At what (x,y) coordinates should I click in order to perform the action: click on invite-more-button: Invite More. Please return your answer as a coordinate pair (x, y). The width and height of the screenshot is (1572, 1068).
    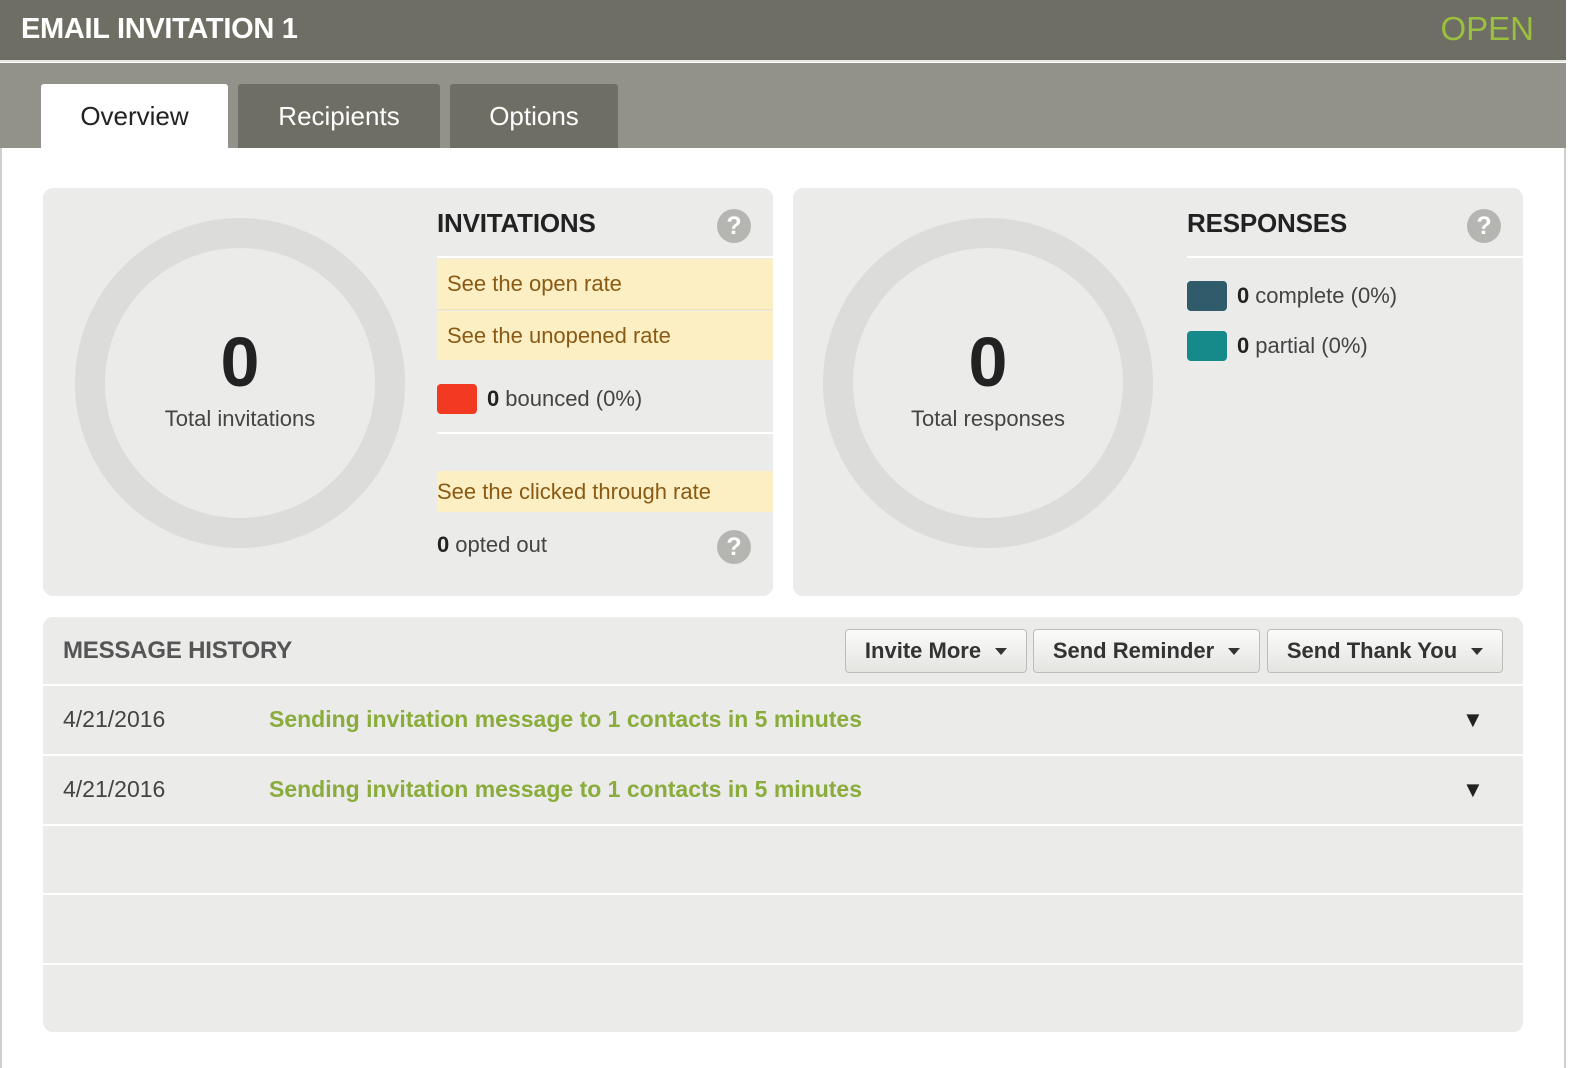
    Looking at the image, I should click on (936, 651).